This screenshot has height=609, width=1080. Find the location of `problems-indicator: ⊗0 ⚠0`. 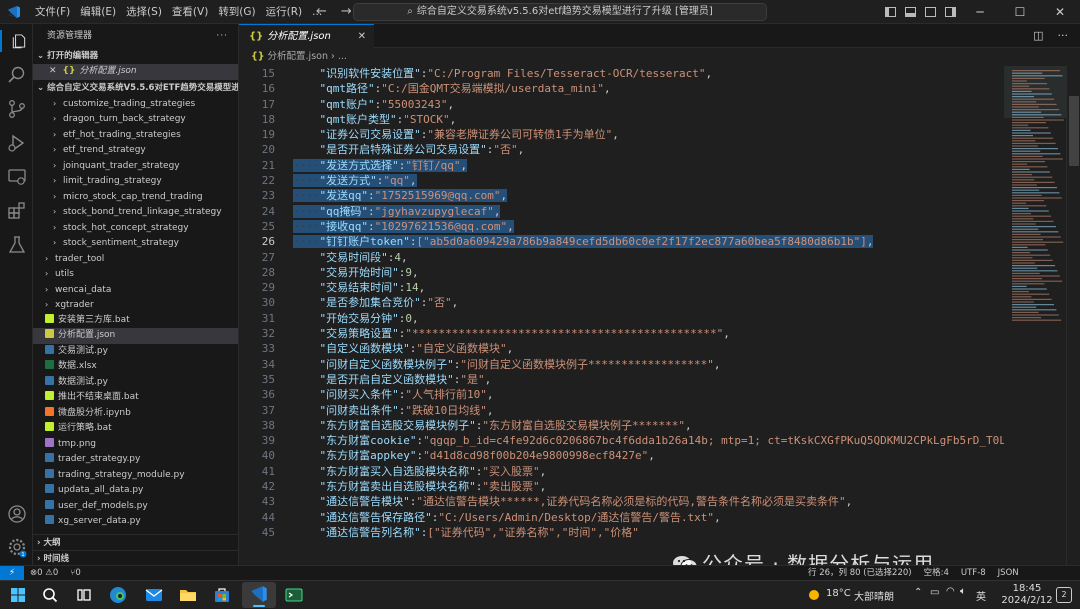

problems-indicator: ⊗0 ⚠0 is located at coordinates (44, 573).